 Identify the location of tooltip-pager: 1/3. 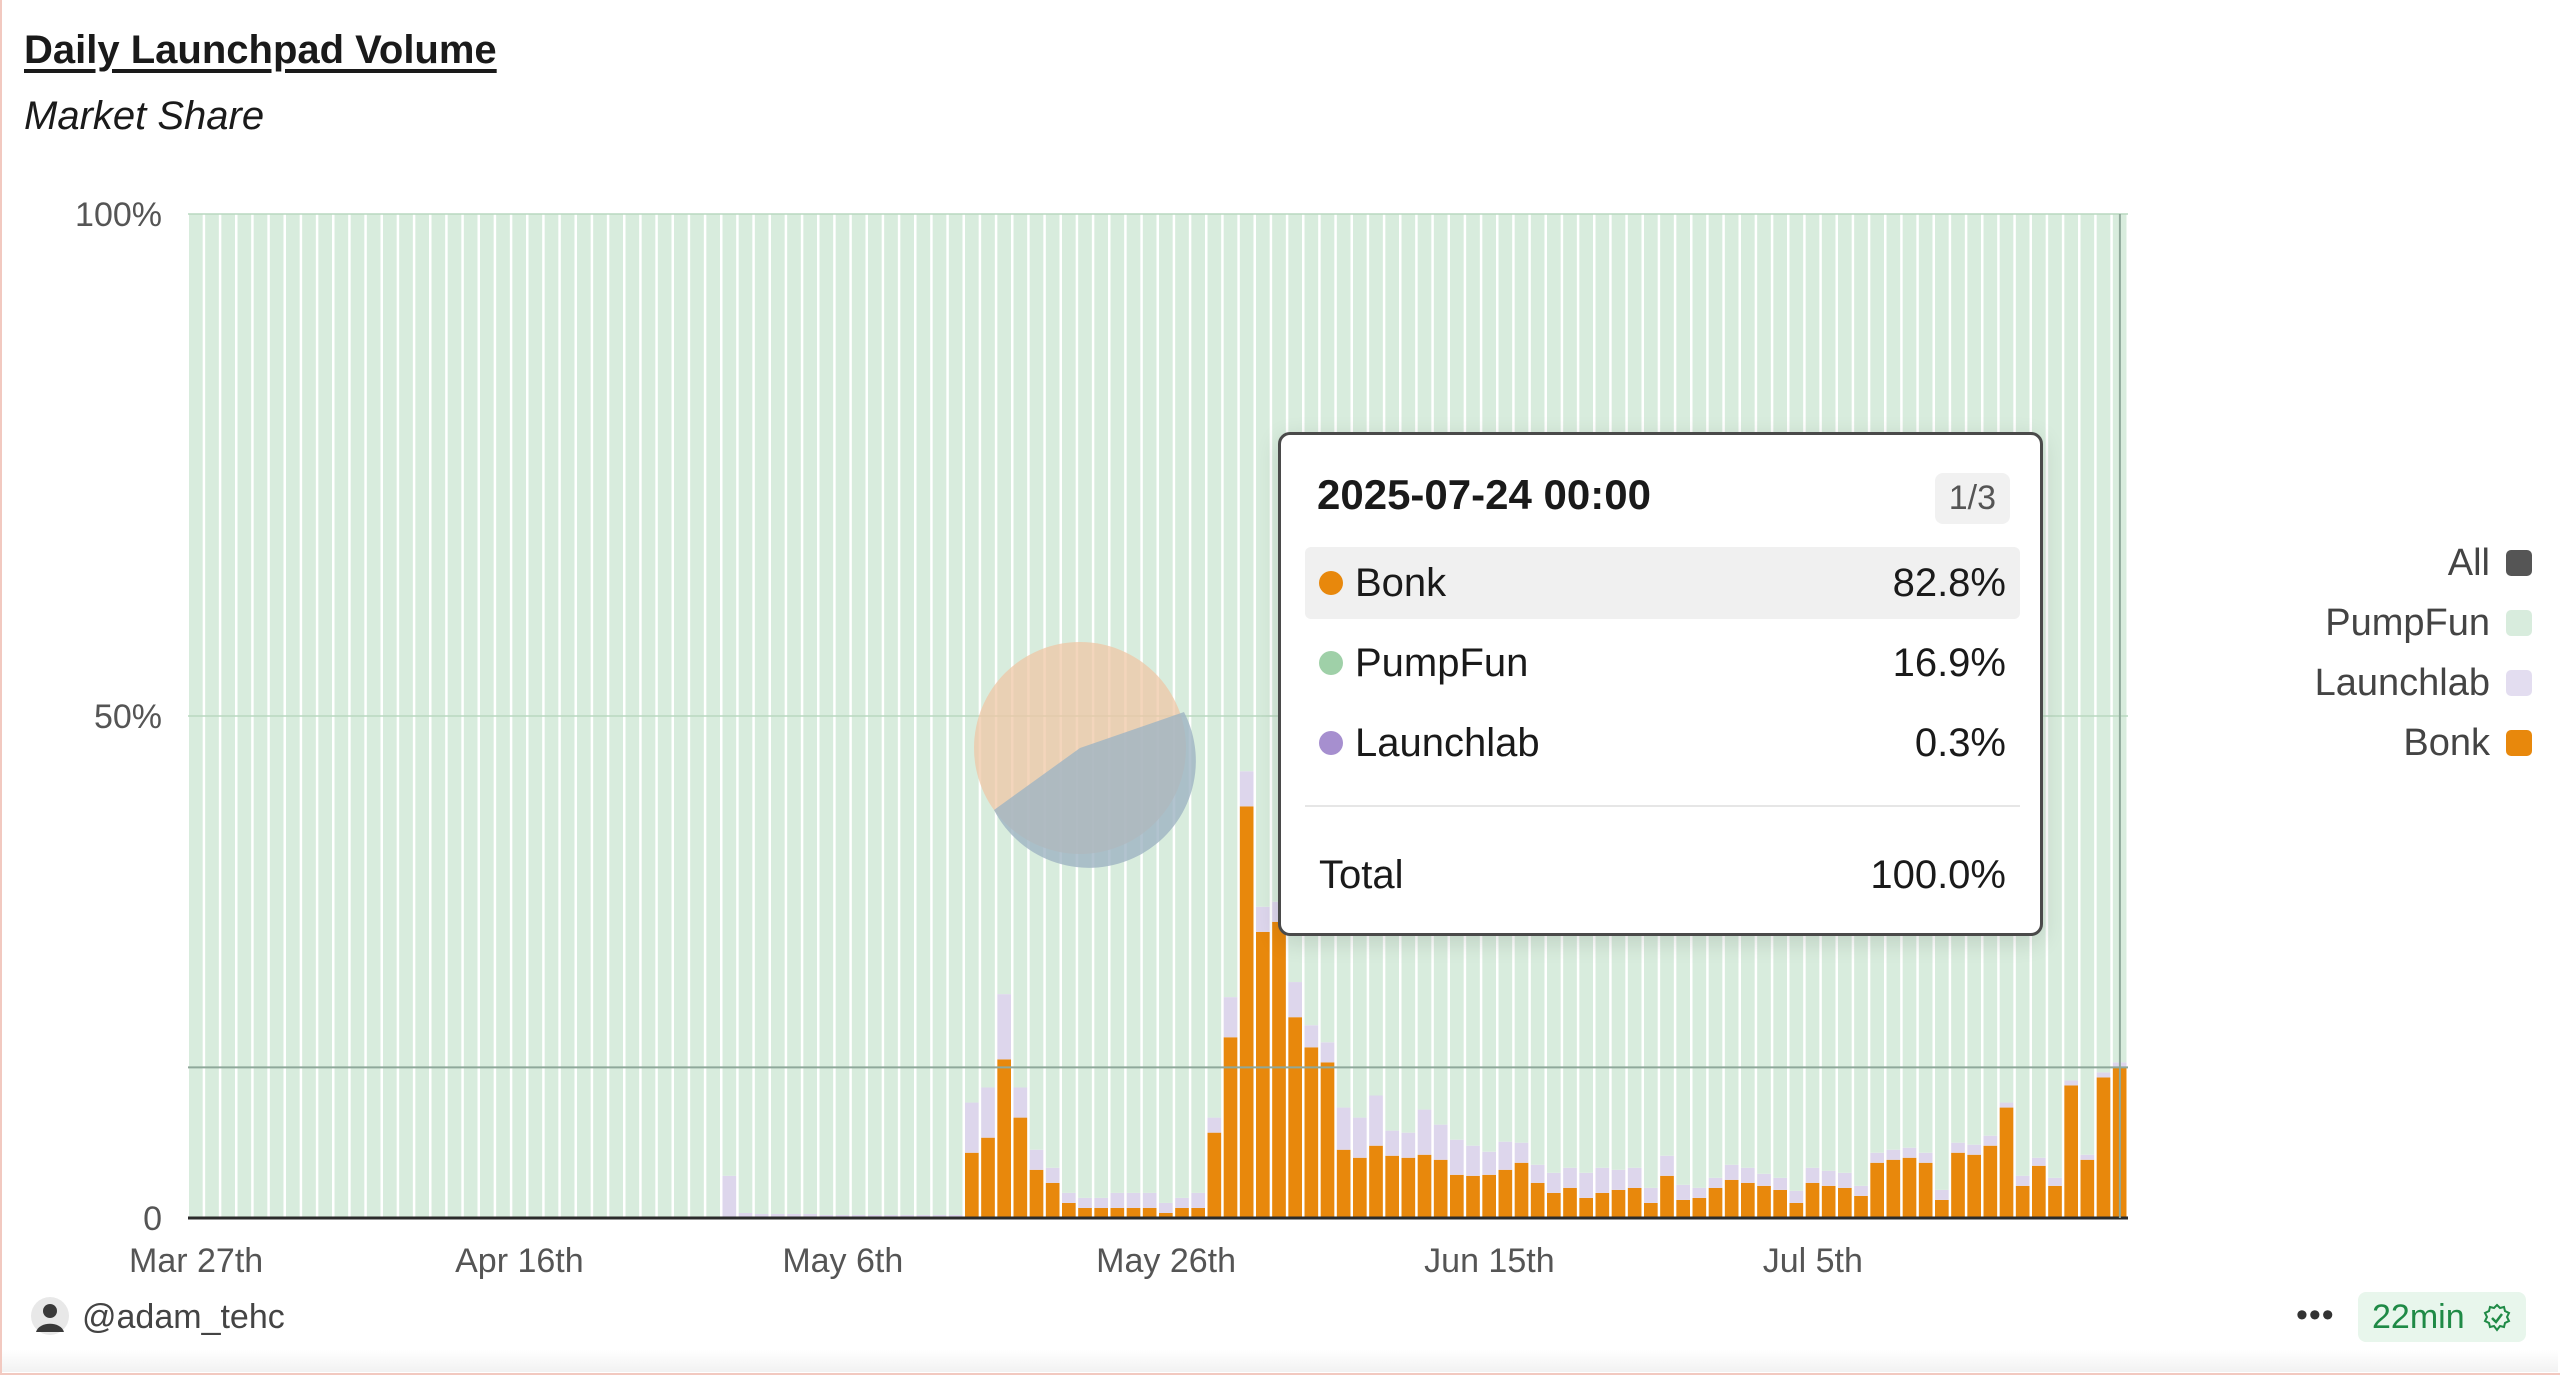
(1972, 498).